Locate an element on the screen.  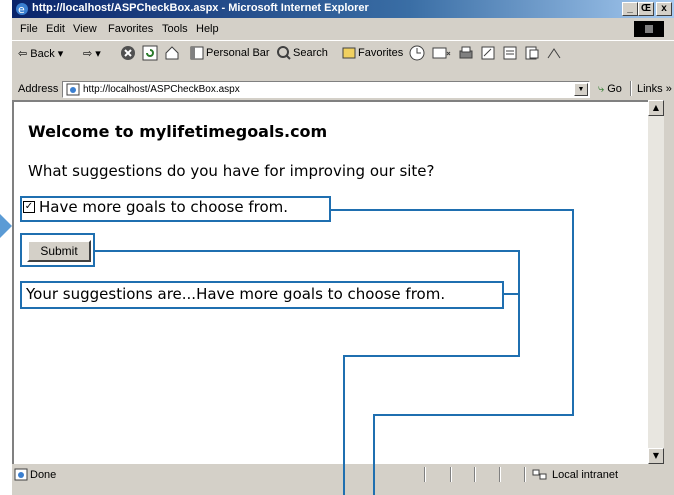
status-page-icon is located at coordinates (21, 474).